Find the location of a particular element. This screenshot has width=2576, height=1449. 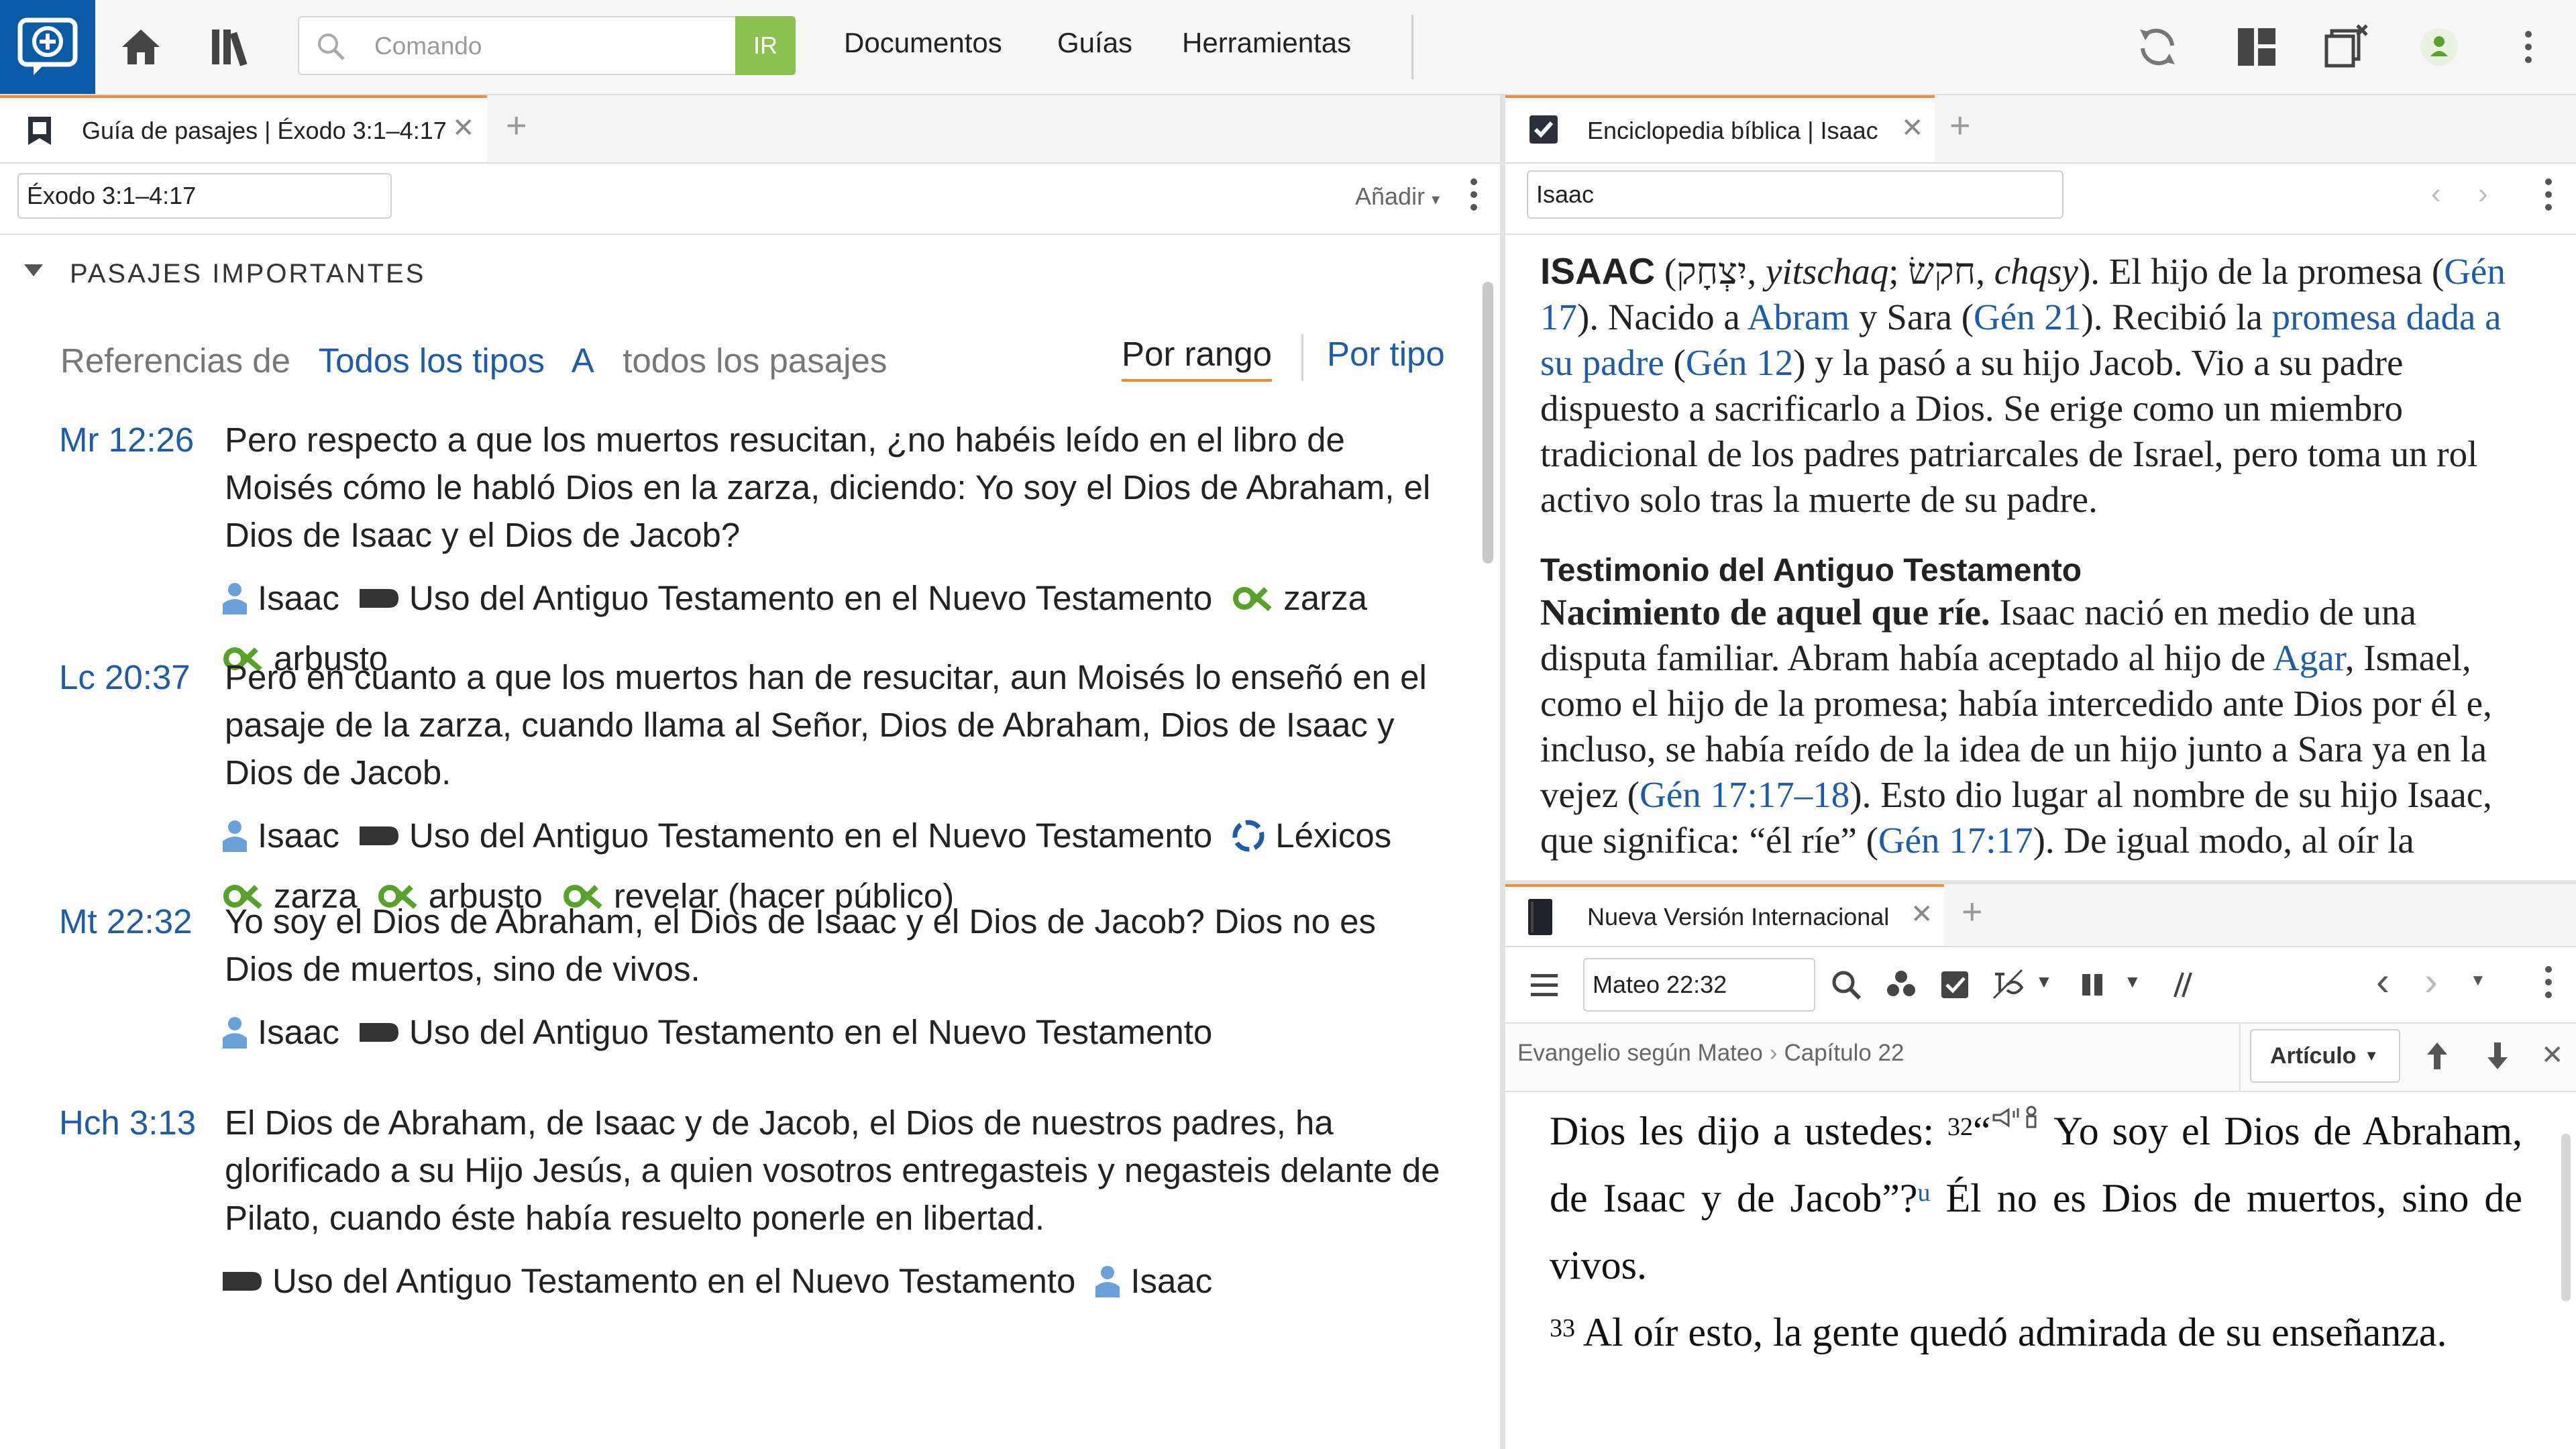

link-abram: Abram is located at coordinates (1799, 317).